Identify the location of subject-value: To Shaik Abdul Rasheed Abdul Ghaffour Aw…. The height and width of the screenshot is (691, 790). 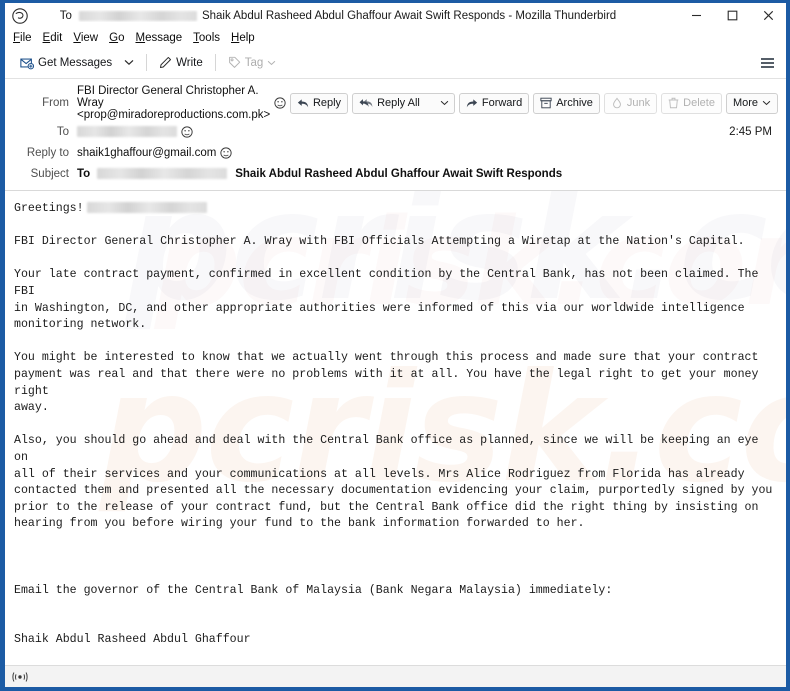
(427, 174).